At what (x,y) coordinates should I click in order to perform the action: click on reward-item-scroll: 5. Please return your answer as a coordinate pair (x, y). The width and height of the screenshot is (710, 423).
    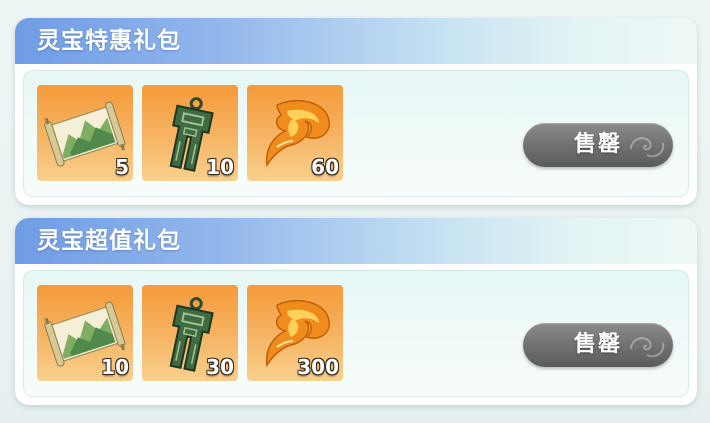
    Looking at the image, I should click on (85, 133).